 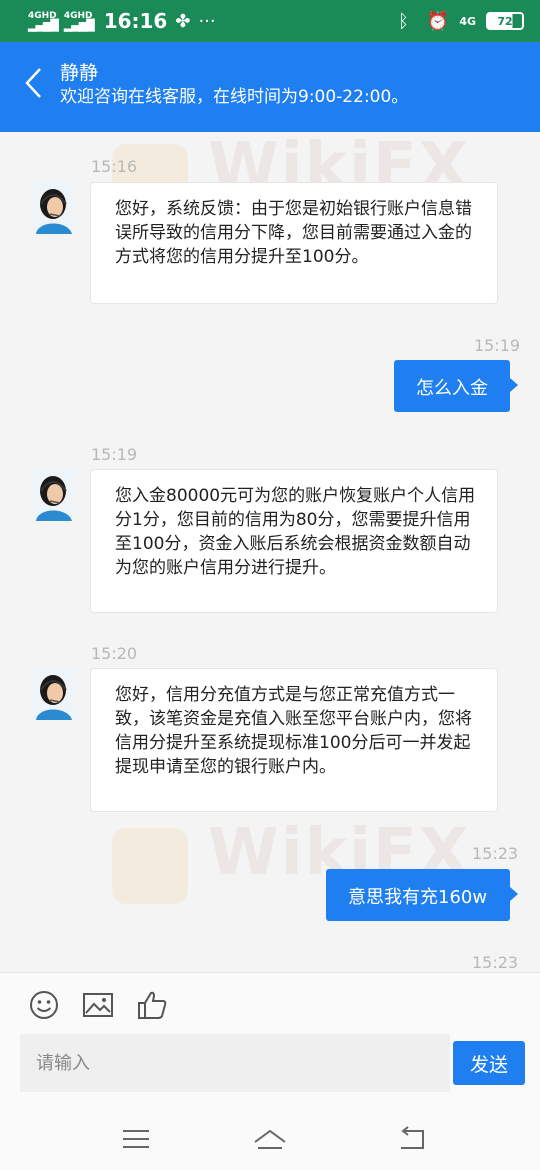 I want to click on signal-2: 4GHD ▂▄▆█, so click(x=79, y=22).